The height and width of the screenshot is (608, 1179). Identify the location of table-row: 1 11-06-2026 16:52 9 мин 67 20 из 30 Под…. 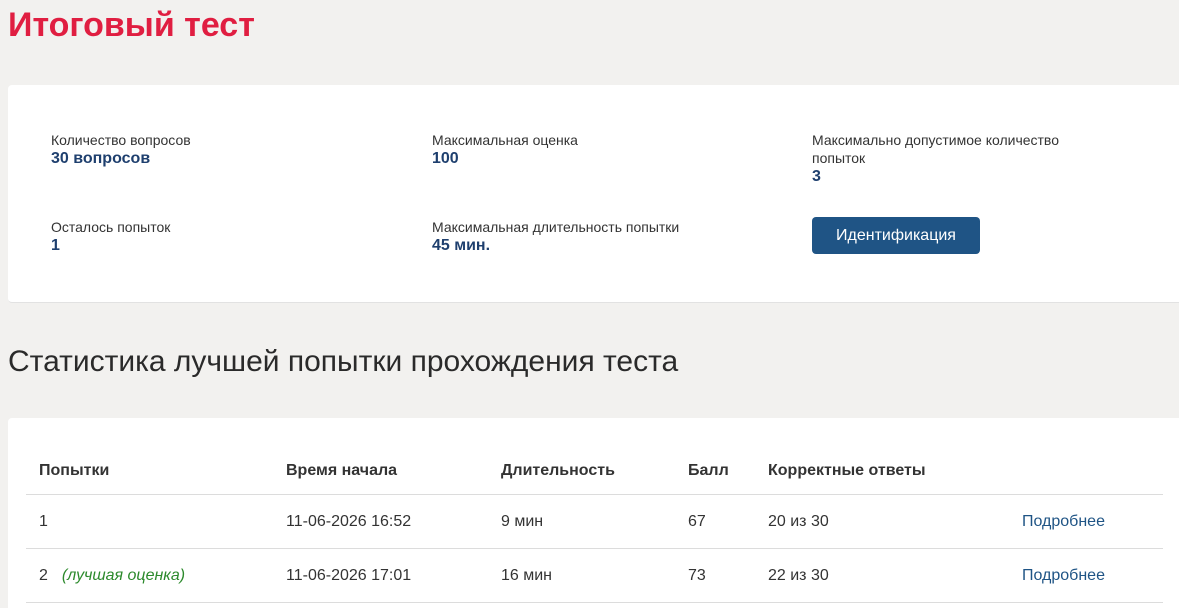
(594, 521).